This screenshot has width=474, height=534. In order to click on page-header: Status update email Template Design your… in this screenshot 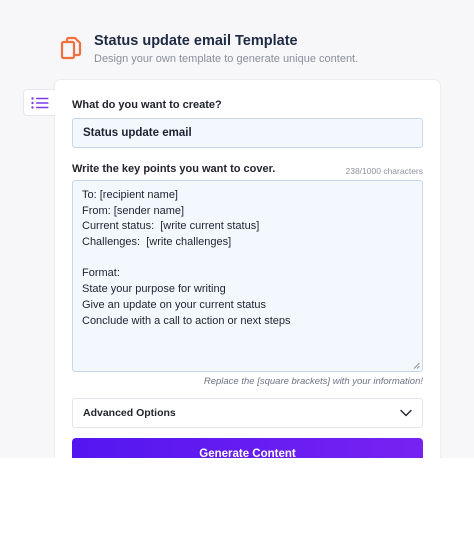, I will do `click(209, 49)`.